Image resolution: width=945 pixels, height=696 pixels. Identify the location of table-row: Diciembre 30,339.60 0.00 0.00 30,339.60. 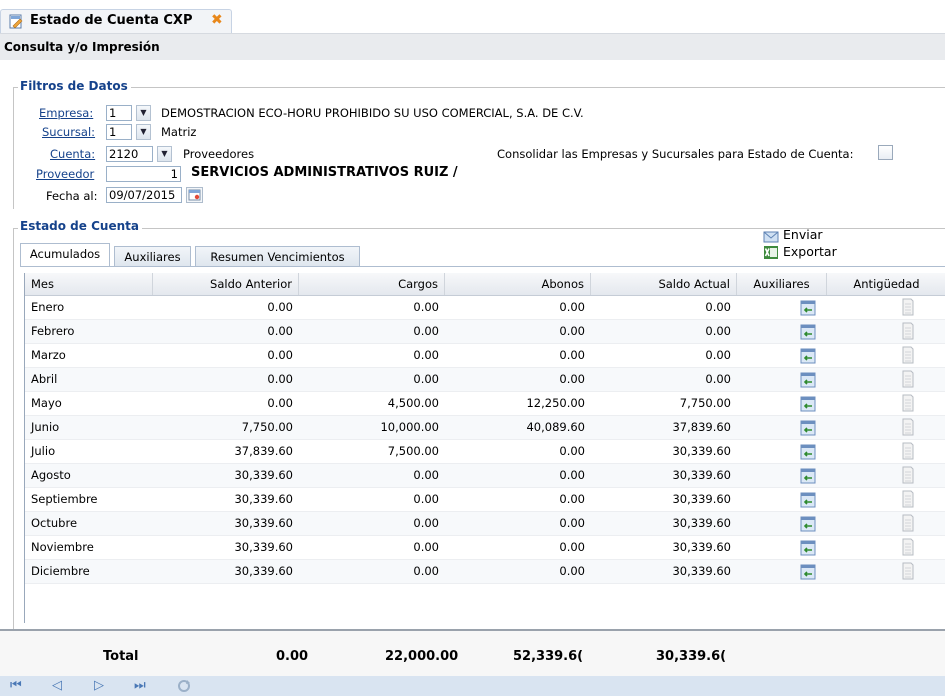
(485, 572).